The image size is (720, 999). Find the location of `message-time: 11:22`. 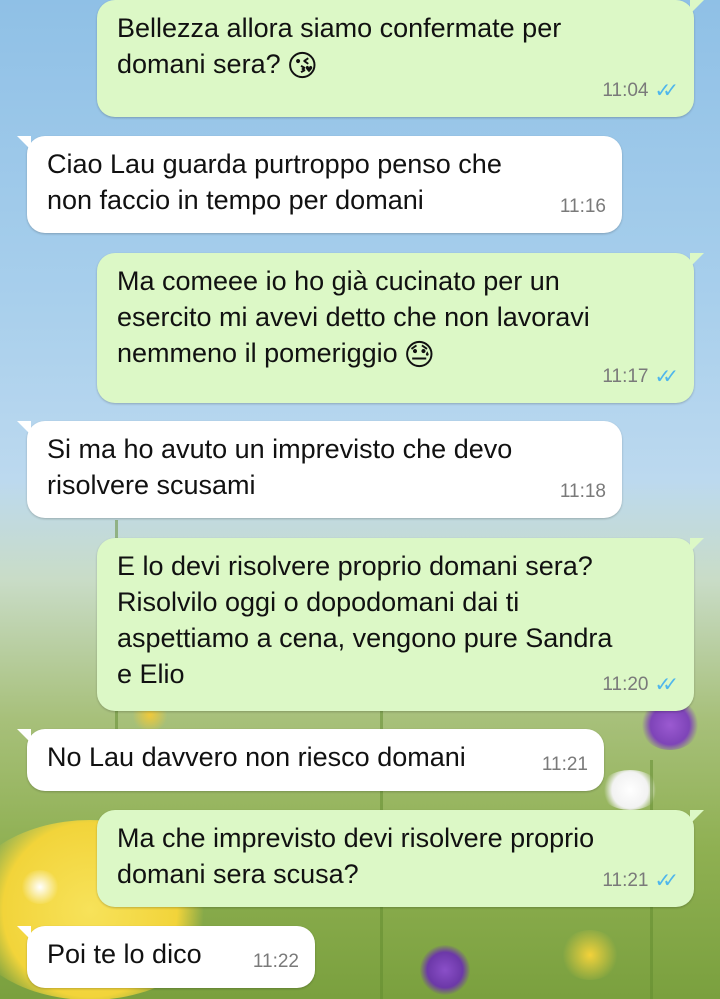

message-time: 11:22 is located at coordinates (275, 961).